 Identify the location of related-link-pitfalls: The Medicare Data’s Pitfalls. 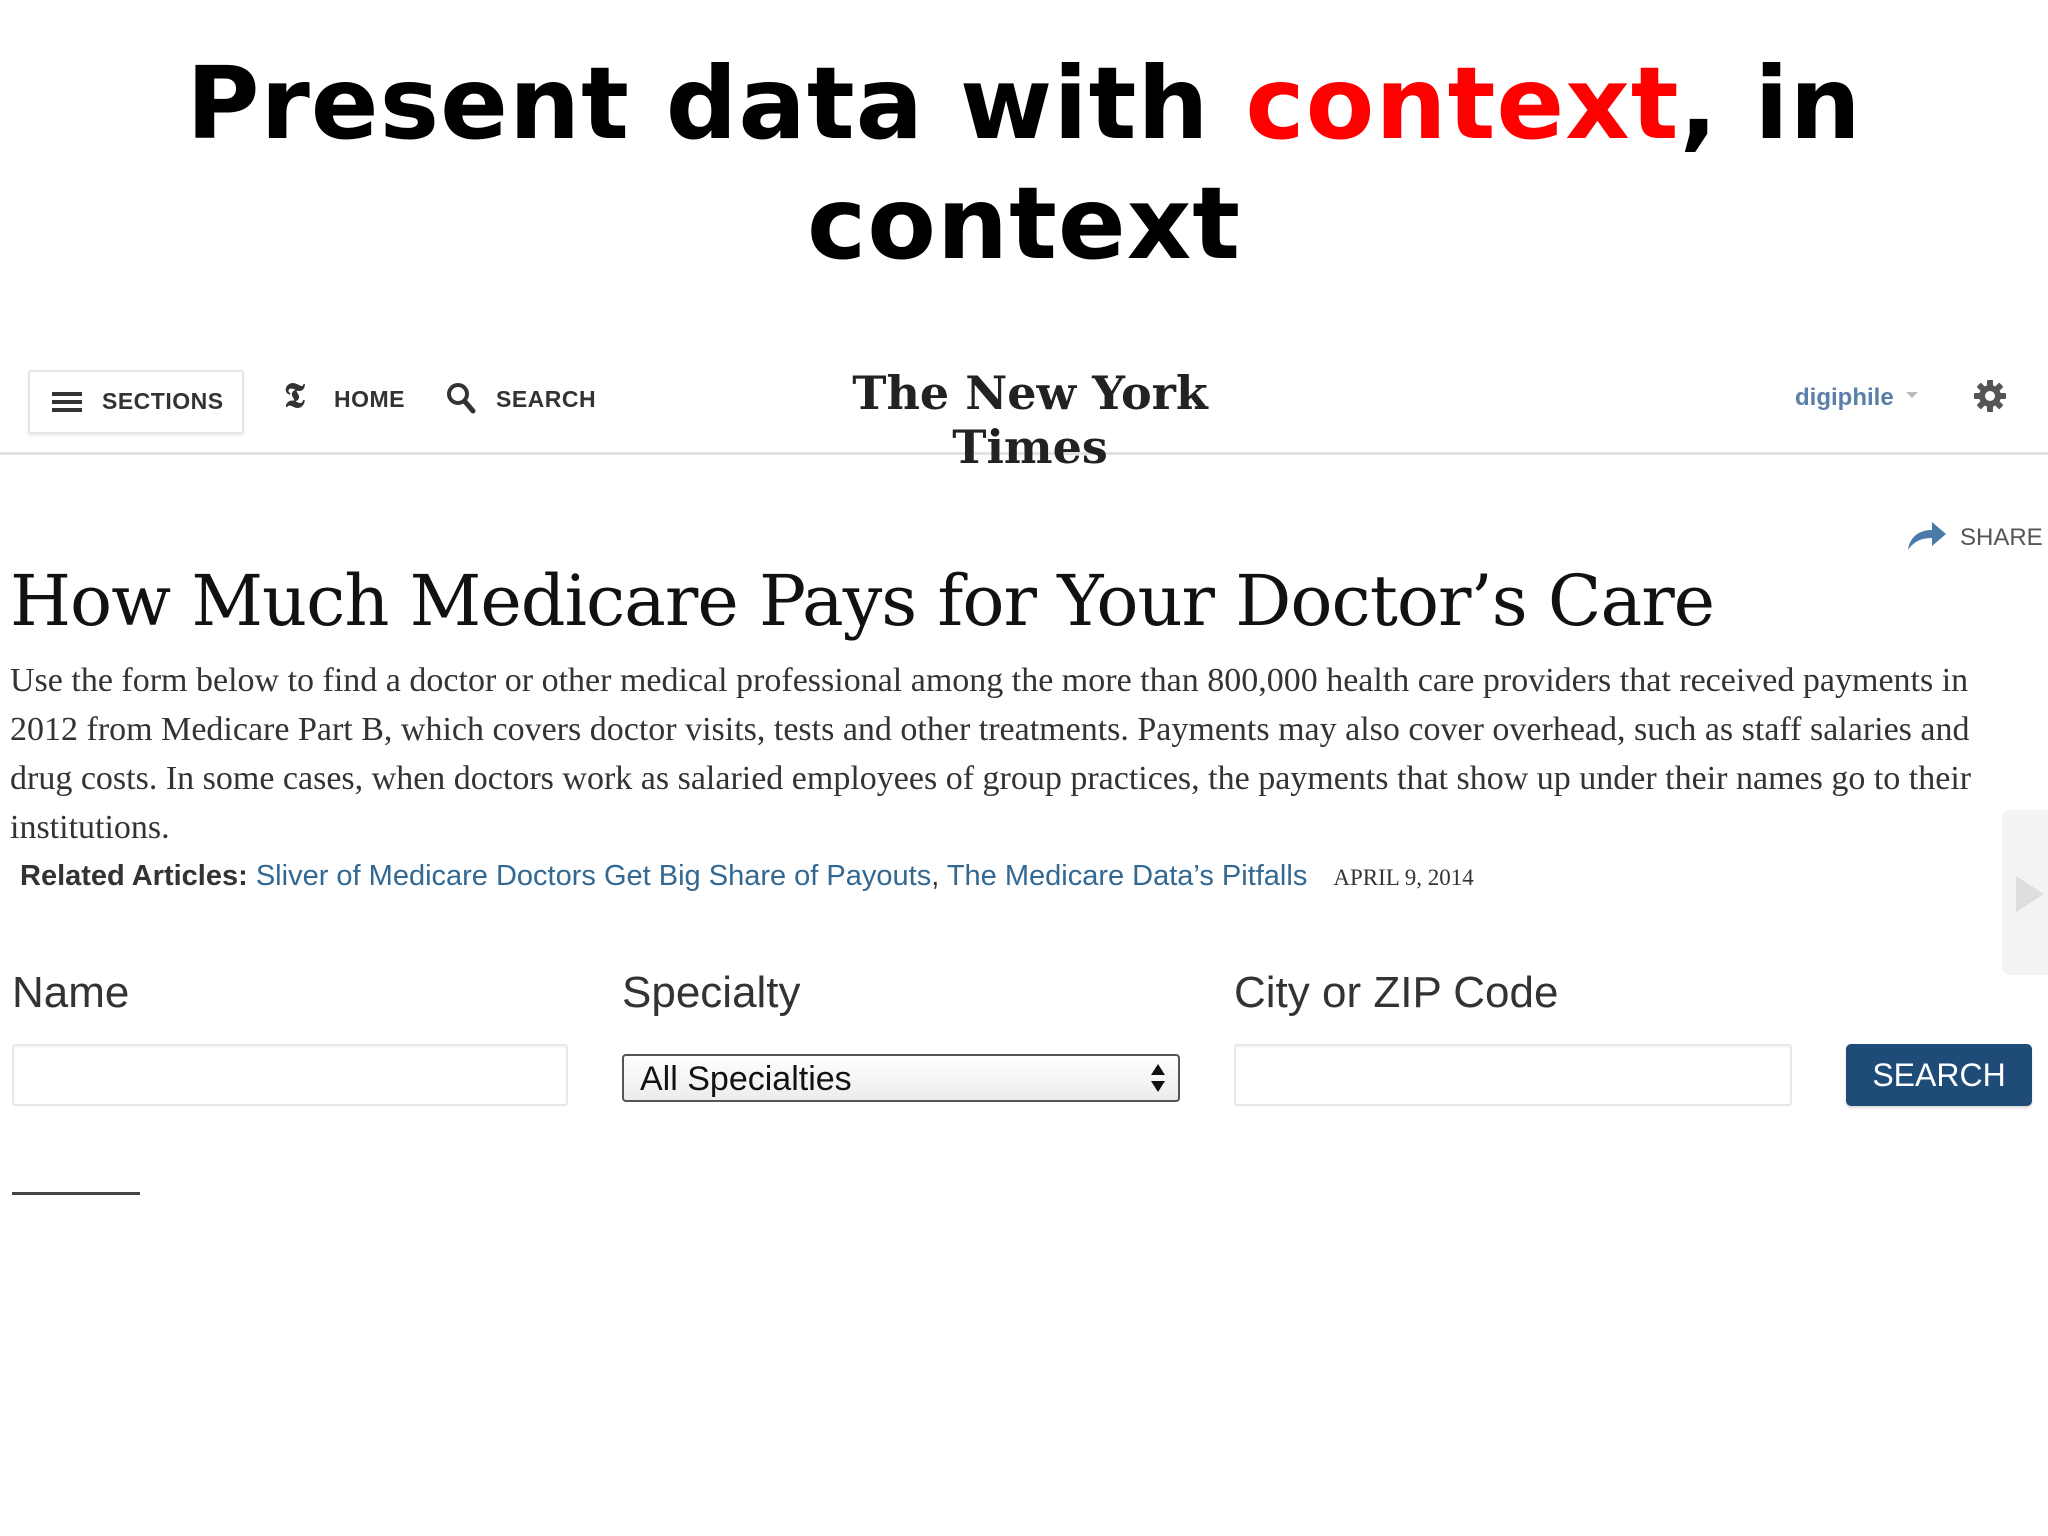
(1127, 876).